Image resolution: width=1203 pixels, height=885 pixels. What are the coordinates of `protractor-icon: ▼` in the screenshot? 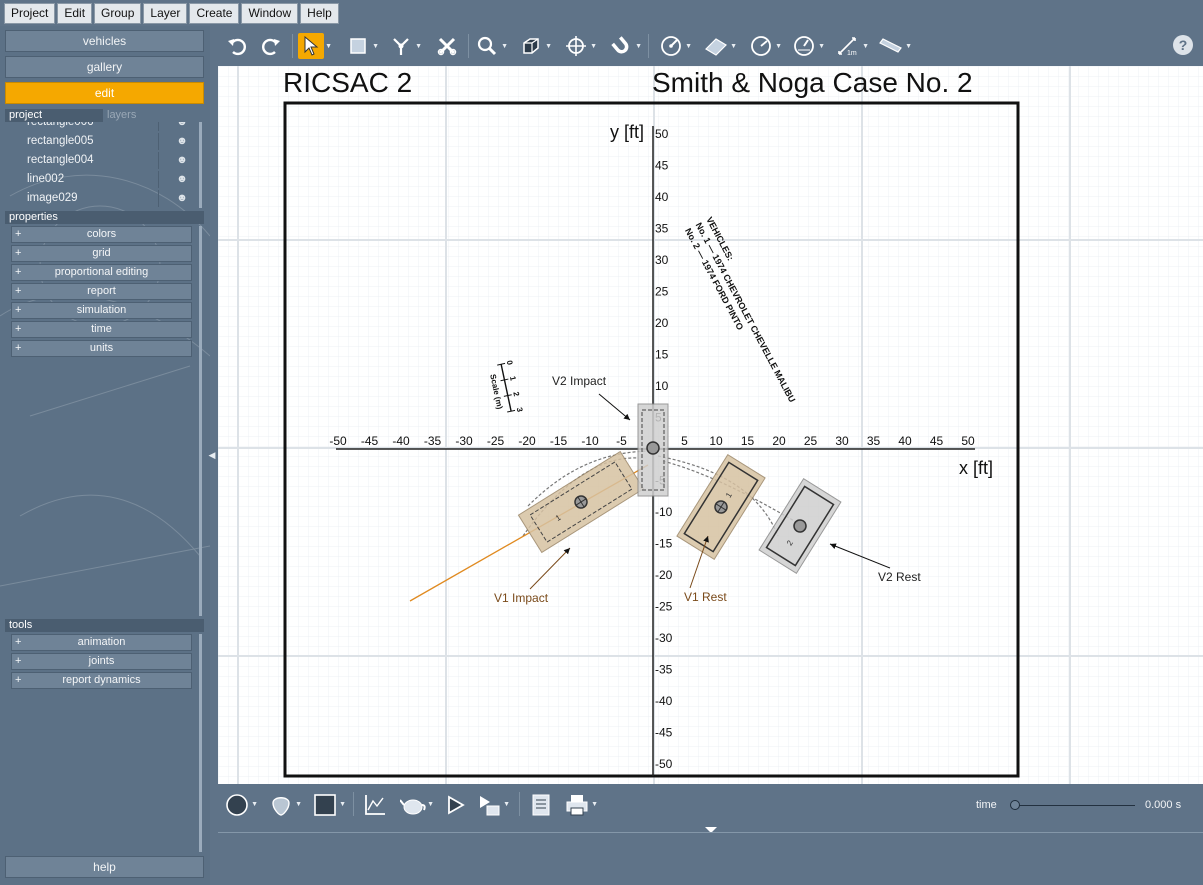 It's located at (765, 46).